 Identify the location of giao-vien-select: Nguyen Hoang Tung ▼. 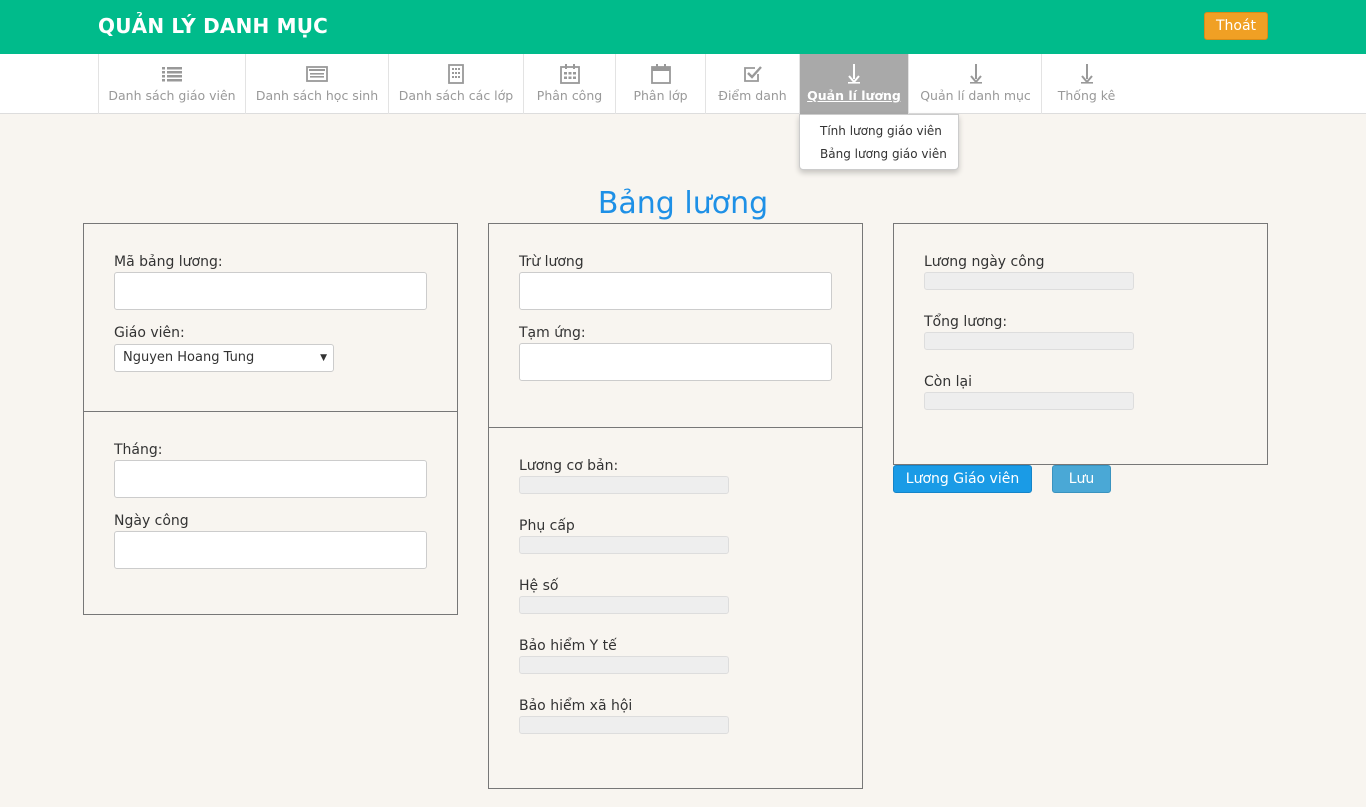
(224, 358).